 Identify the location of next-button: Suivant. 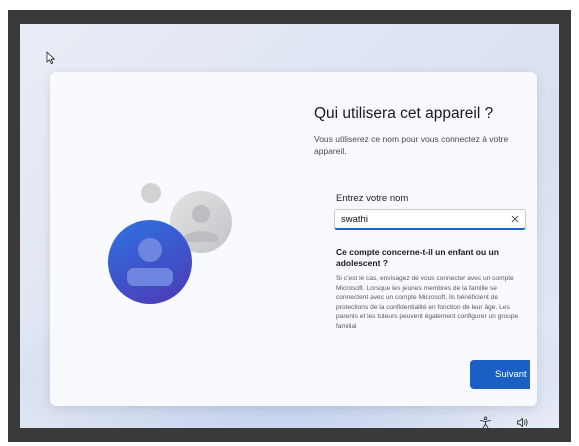
(500, 374).